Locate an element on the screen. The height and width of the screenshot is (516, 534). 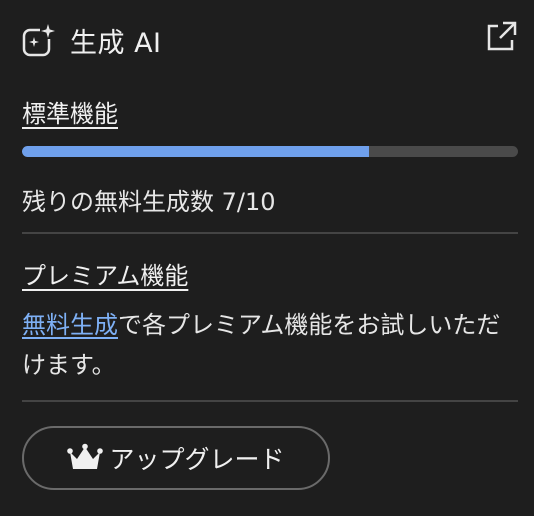
standard-features-title: 標準機能 is located at coordinates (70, 111).